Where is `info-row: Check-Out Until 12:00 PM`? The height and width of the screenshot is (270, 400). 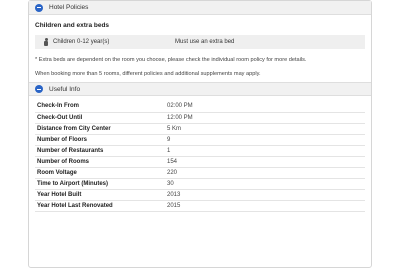
info-row: Check-Out Until 12:00 PM is located at coordinates (200, 118).